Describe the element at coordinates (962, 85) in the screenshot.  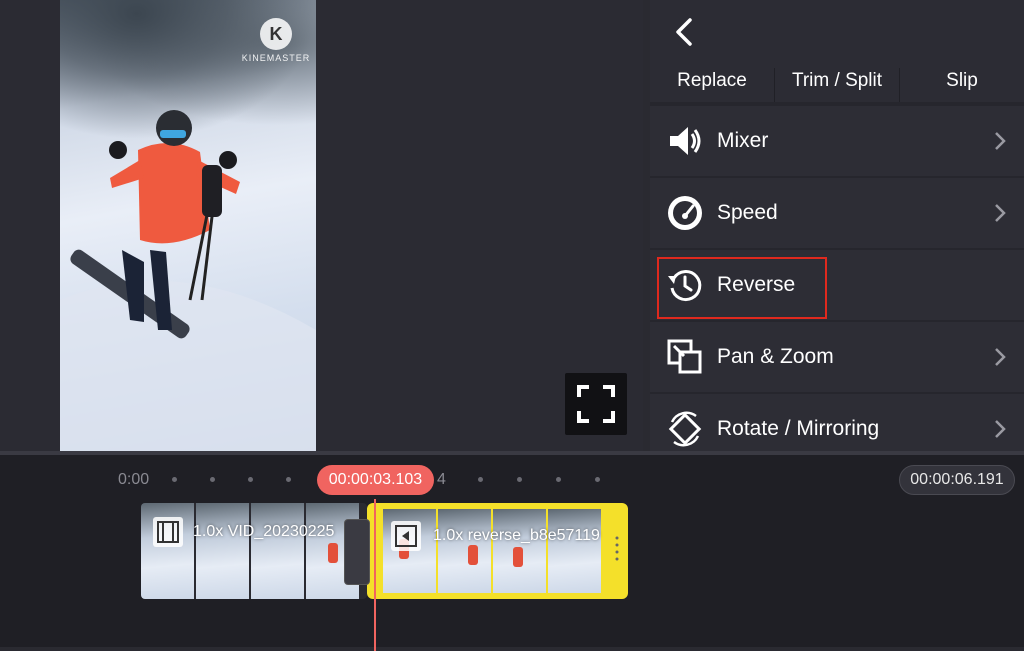
I see `tab-slip: Slip` at that location.